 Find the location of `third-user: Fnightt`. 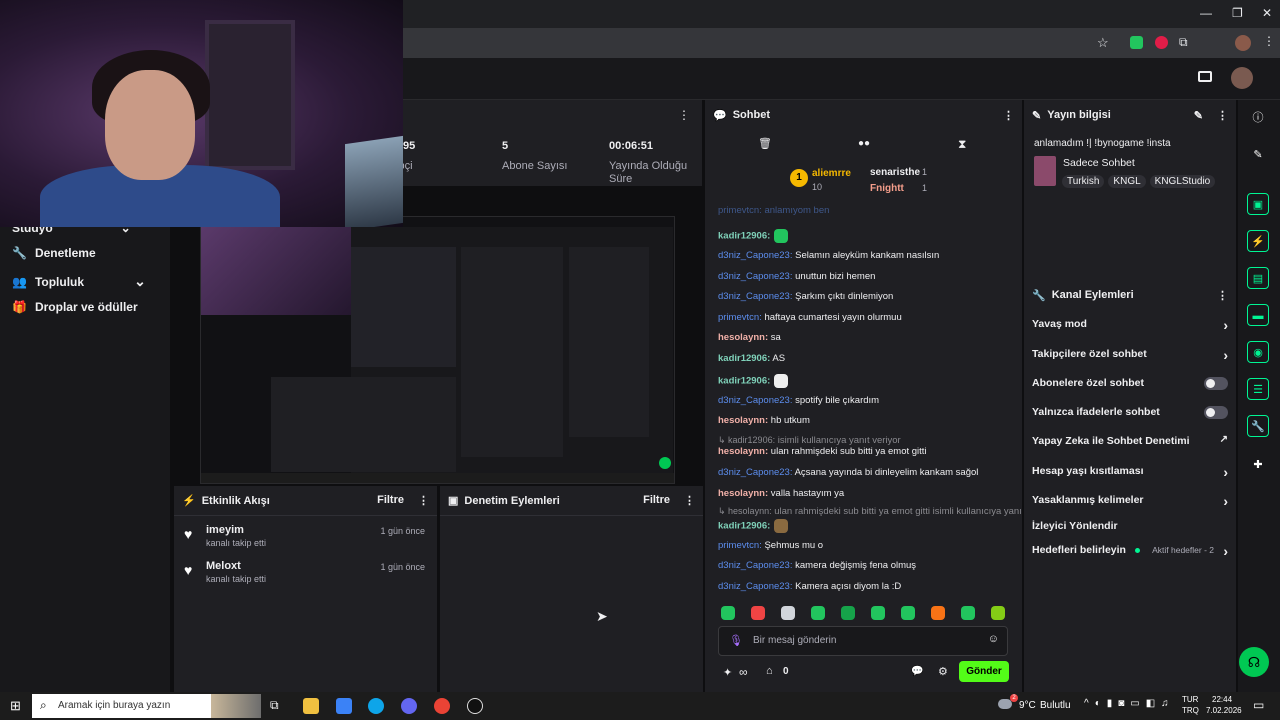

third-user: Fnightt is located at coordinates (887, 188).